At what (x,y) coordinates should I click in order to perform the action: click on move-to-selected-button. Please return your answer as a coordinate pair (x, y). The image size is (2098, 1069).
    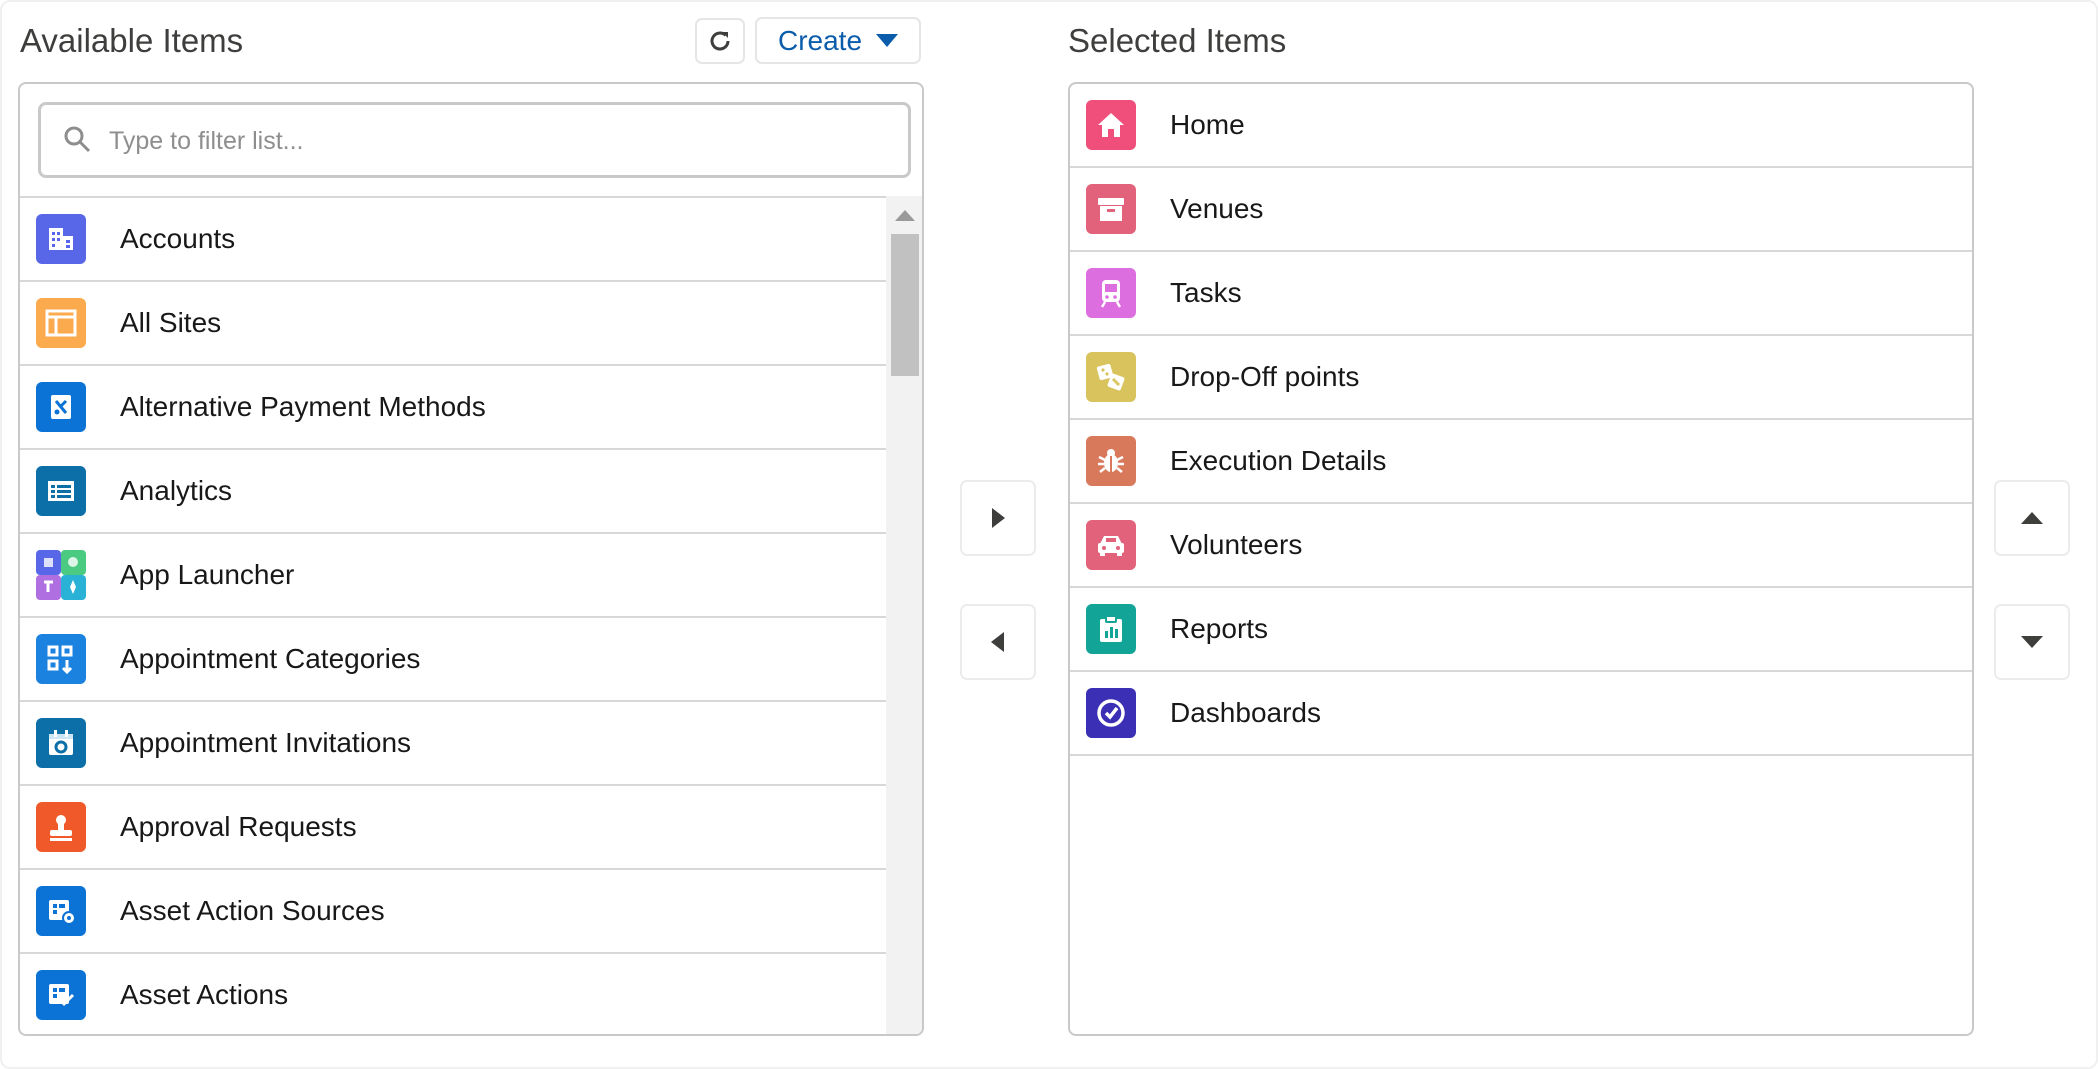
    Looking at the image, I should click on (998, 518).